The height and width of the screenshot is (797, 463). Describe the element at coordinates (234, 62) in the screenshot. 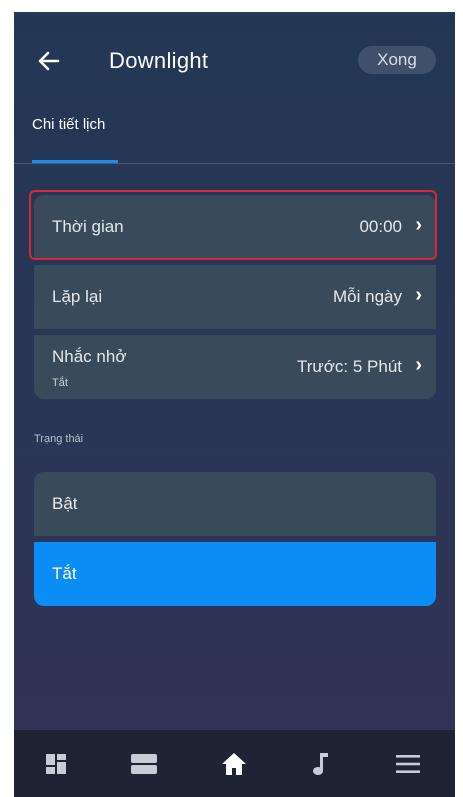

I see `header: Downlight Xong` at that location.